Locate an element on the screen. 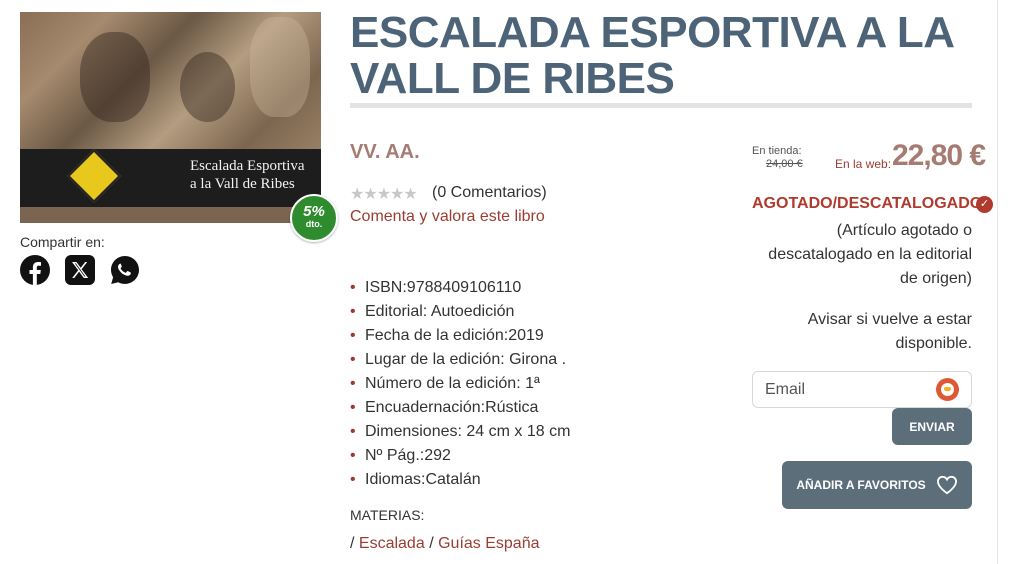 The height and width of the screenshot is (564, 1015). spec-place: • Lugar de la edición: Girona . is located at coordinates (460, 360).